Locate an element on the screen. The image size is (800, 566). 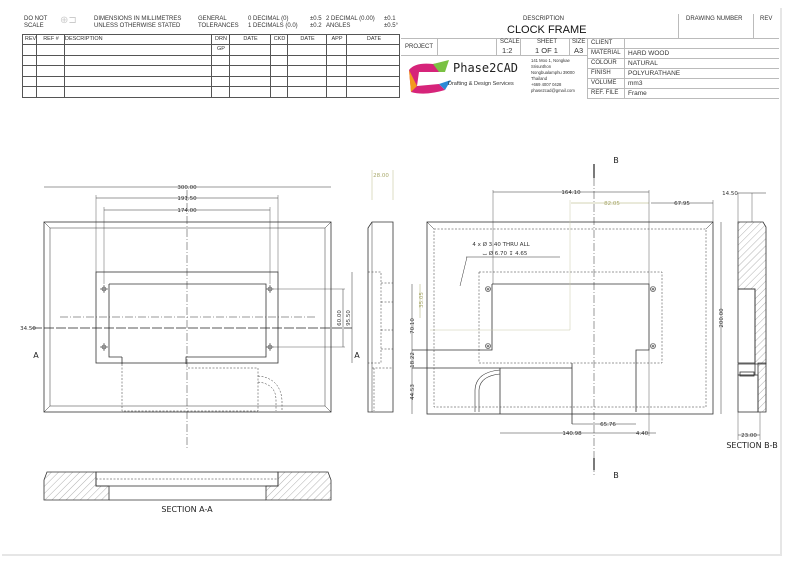
dim-inner-opening: 174.00 is located at coordinates (187, 211).